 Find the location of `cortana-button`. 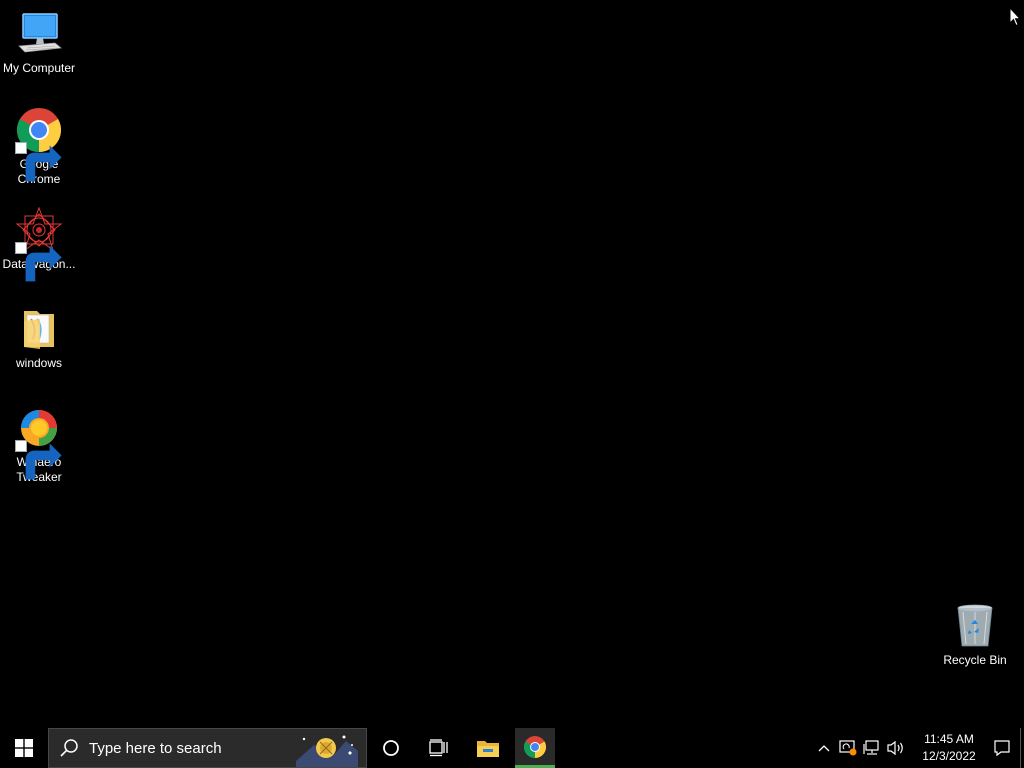

cortana-button is located at coordinates (391, 748).